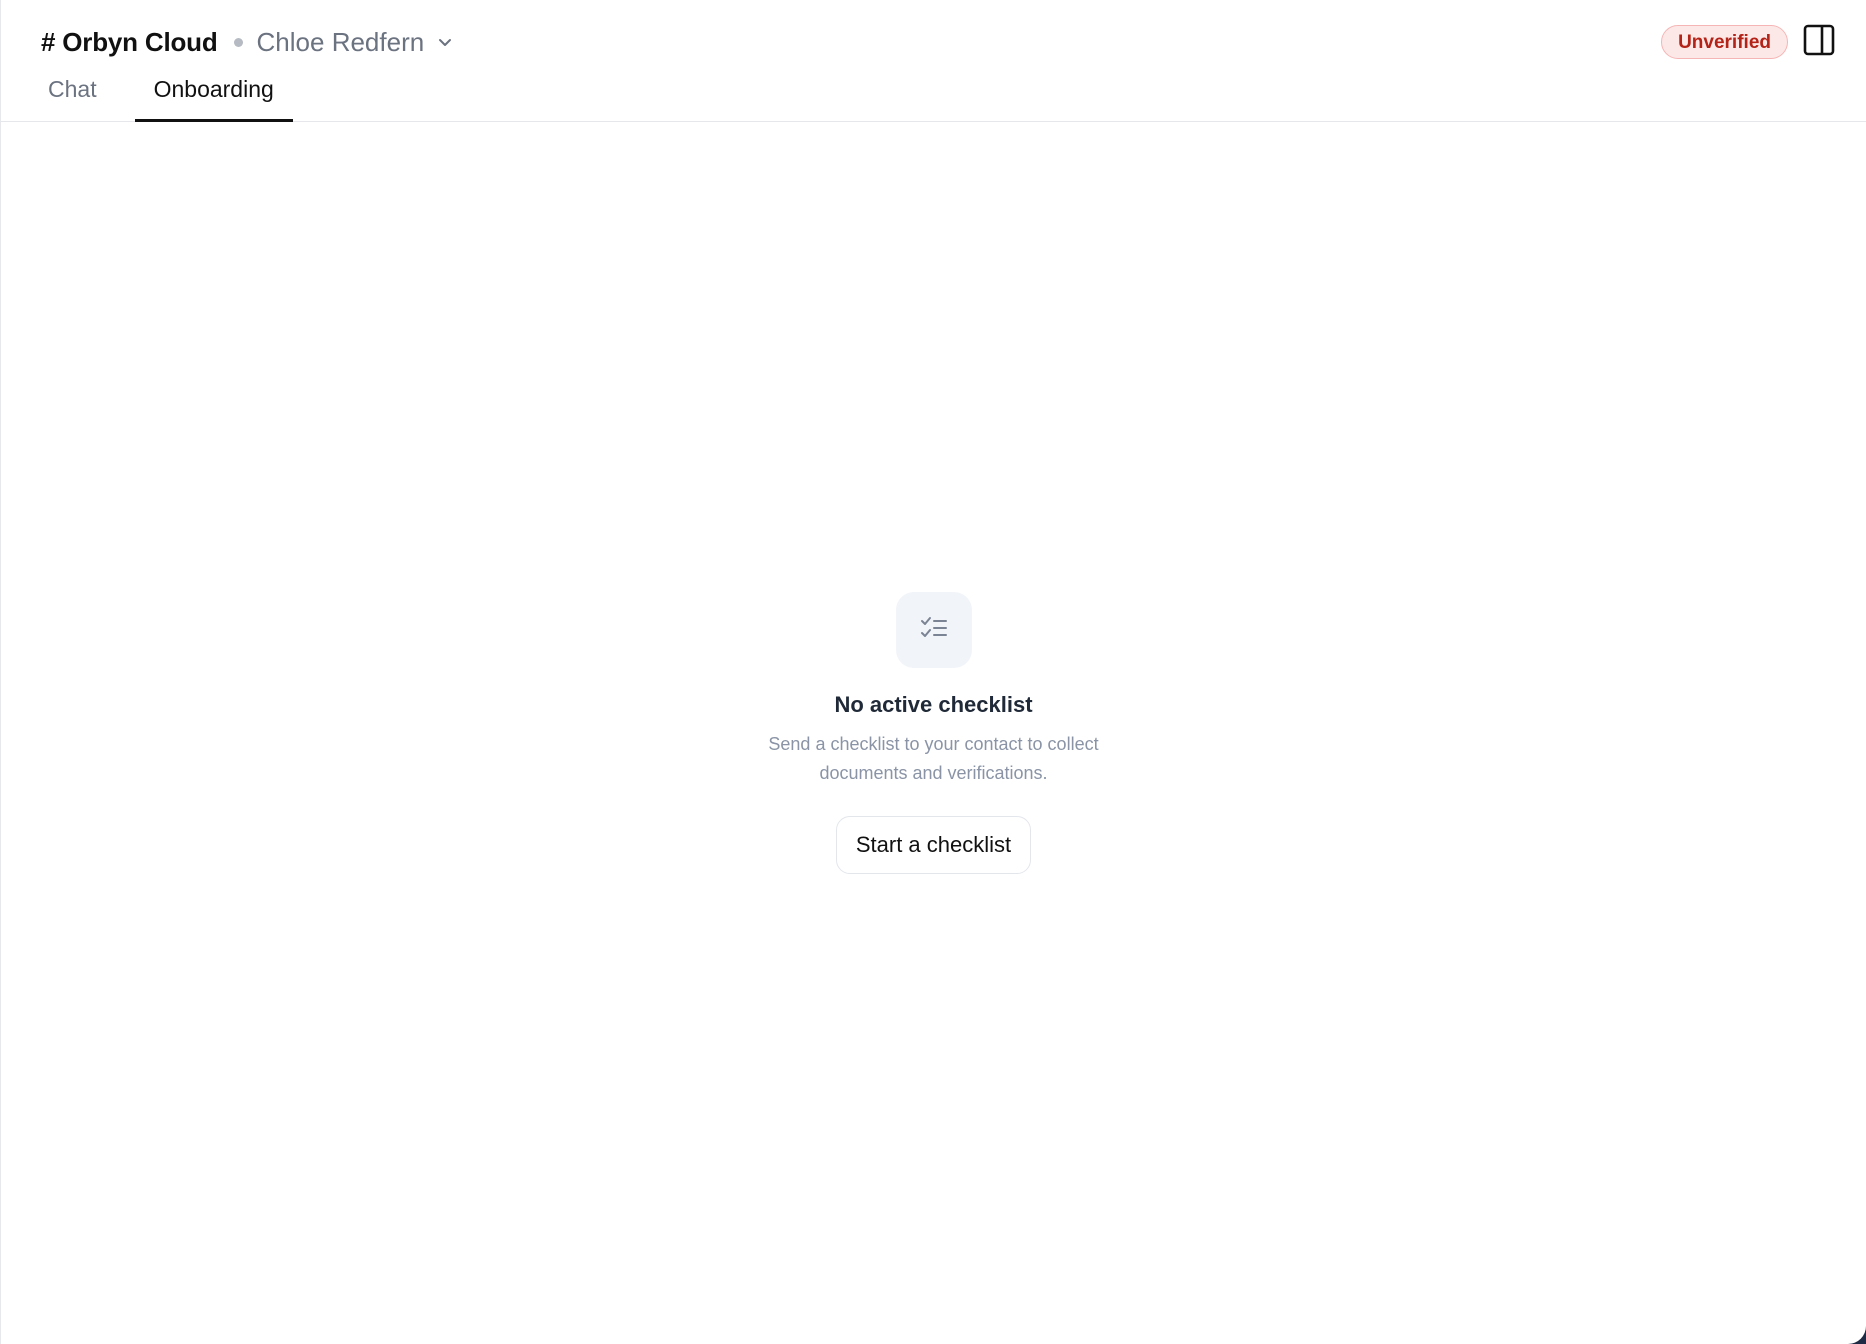  What do you see at coordinates (341, 42) in the screenshot?
I see `contact-name: Chloe Redfern` at bounding box center [341, 42].